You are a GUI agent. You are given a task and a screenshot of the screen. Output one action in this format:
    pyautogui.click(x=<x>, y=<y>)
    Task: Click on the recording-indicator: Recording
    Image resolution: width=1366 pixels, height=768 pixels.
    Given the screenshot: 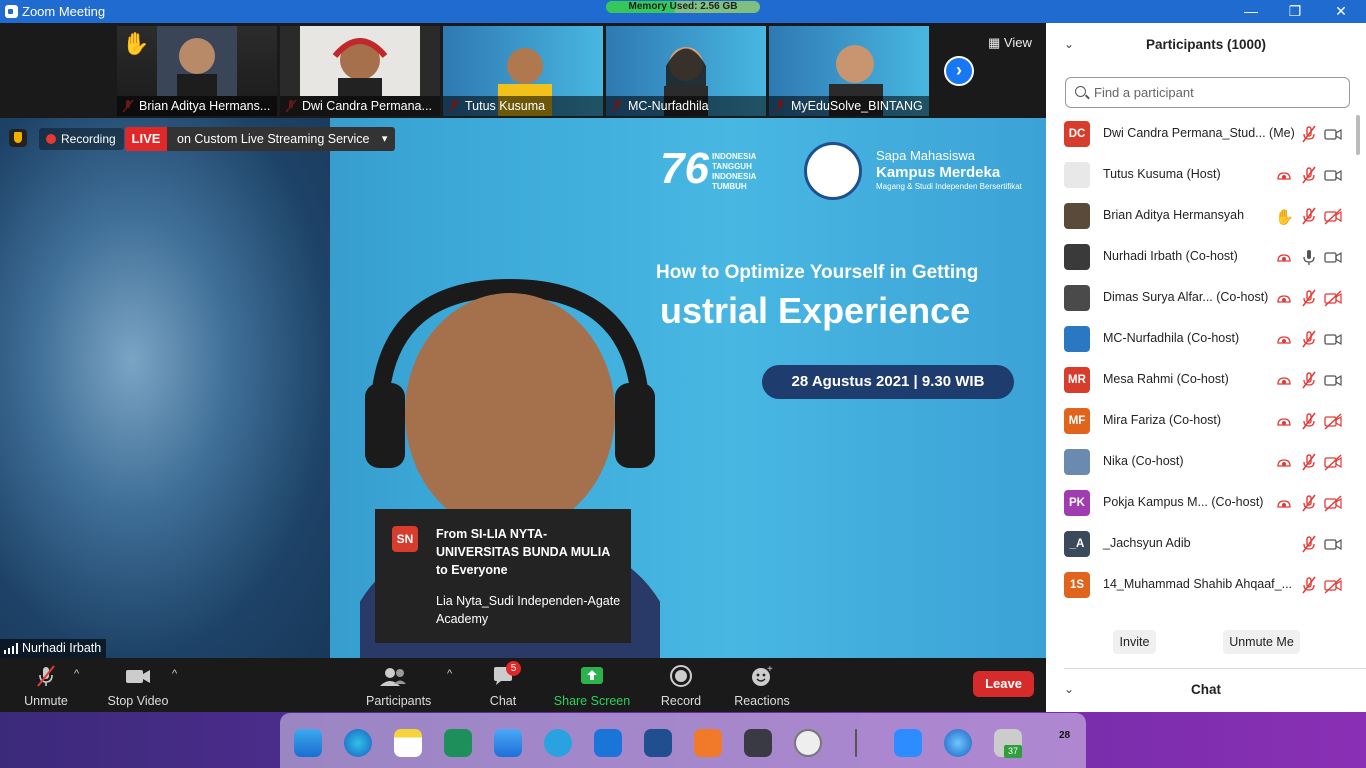 What is the action you would take?
    pyautogui.click(x=81, y=139)
    